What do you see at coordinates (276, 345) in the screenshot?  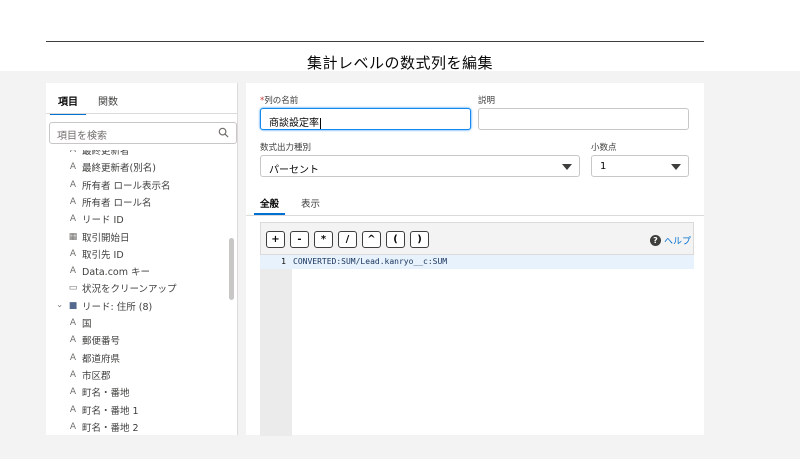 I see `line-number-gutter` at bounding box center [276, 345].